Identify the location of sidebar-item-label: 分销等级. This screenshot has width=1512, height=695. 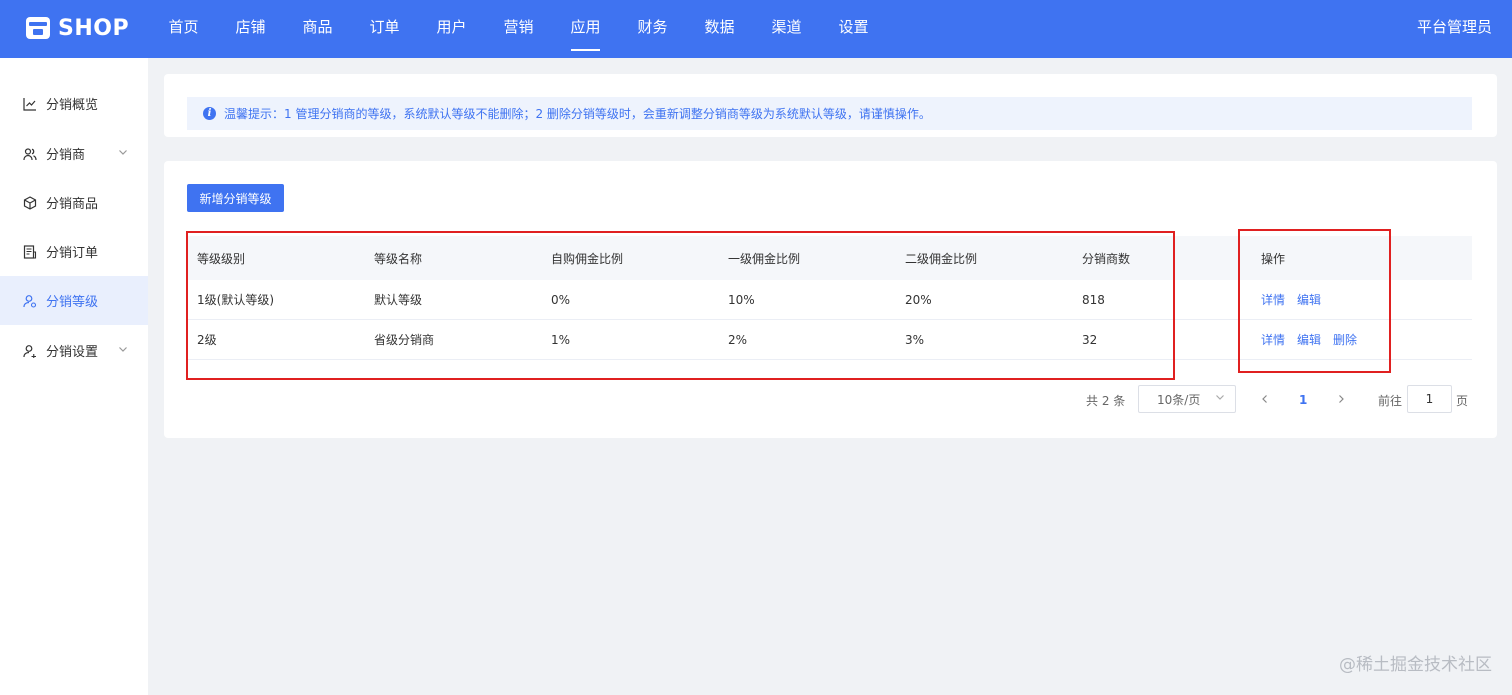
(72, 302).